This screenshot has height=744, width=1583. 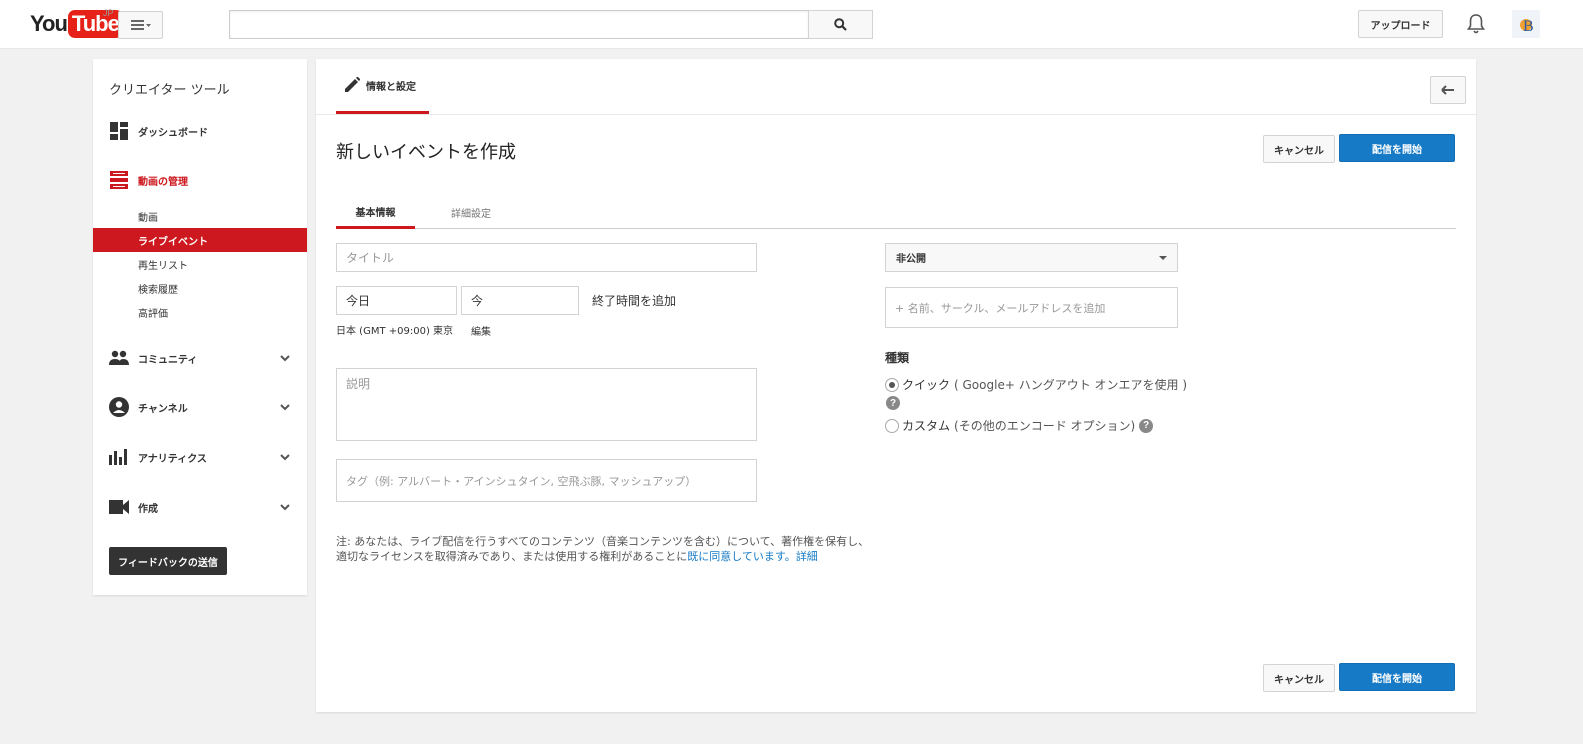 I want to click on guide-menu-button, so click(x=140, y=25).